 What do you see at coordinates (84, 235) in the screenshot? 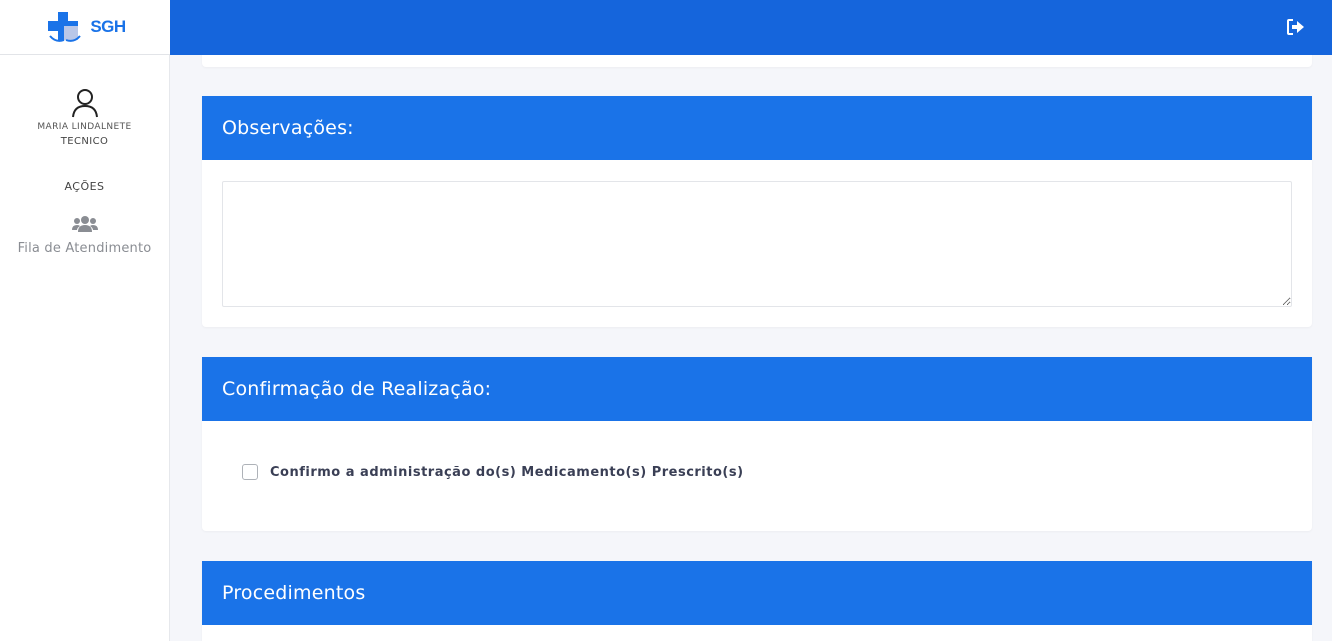
I see `sidebar-item-fila-de-atendimento: Fila de Atendimento` at bounding box center [84, 235].